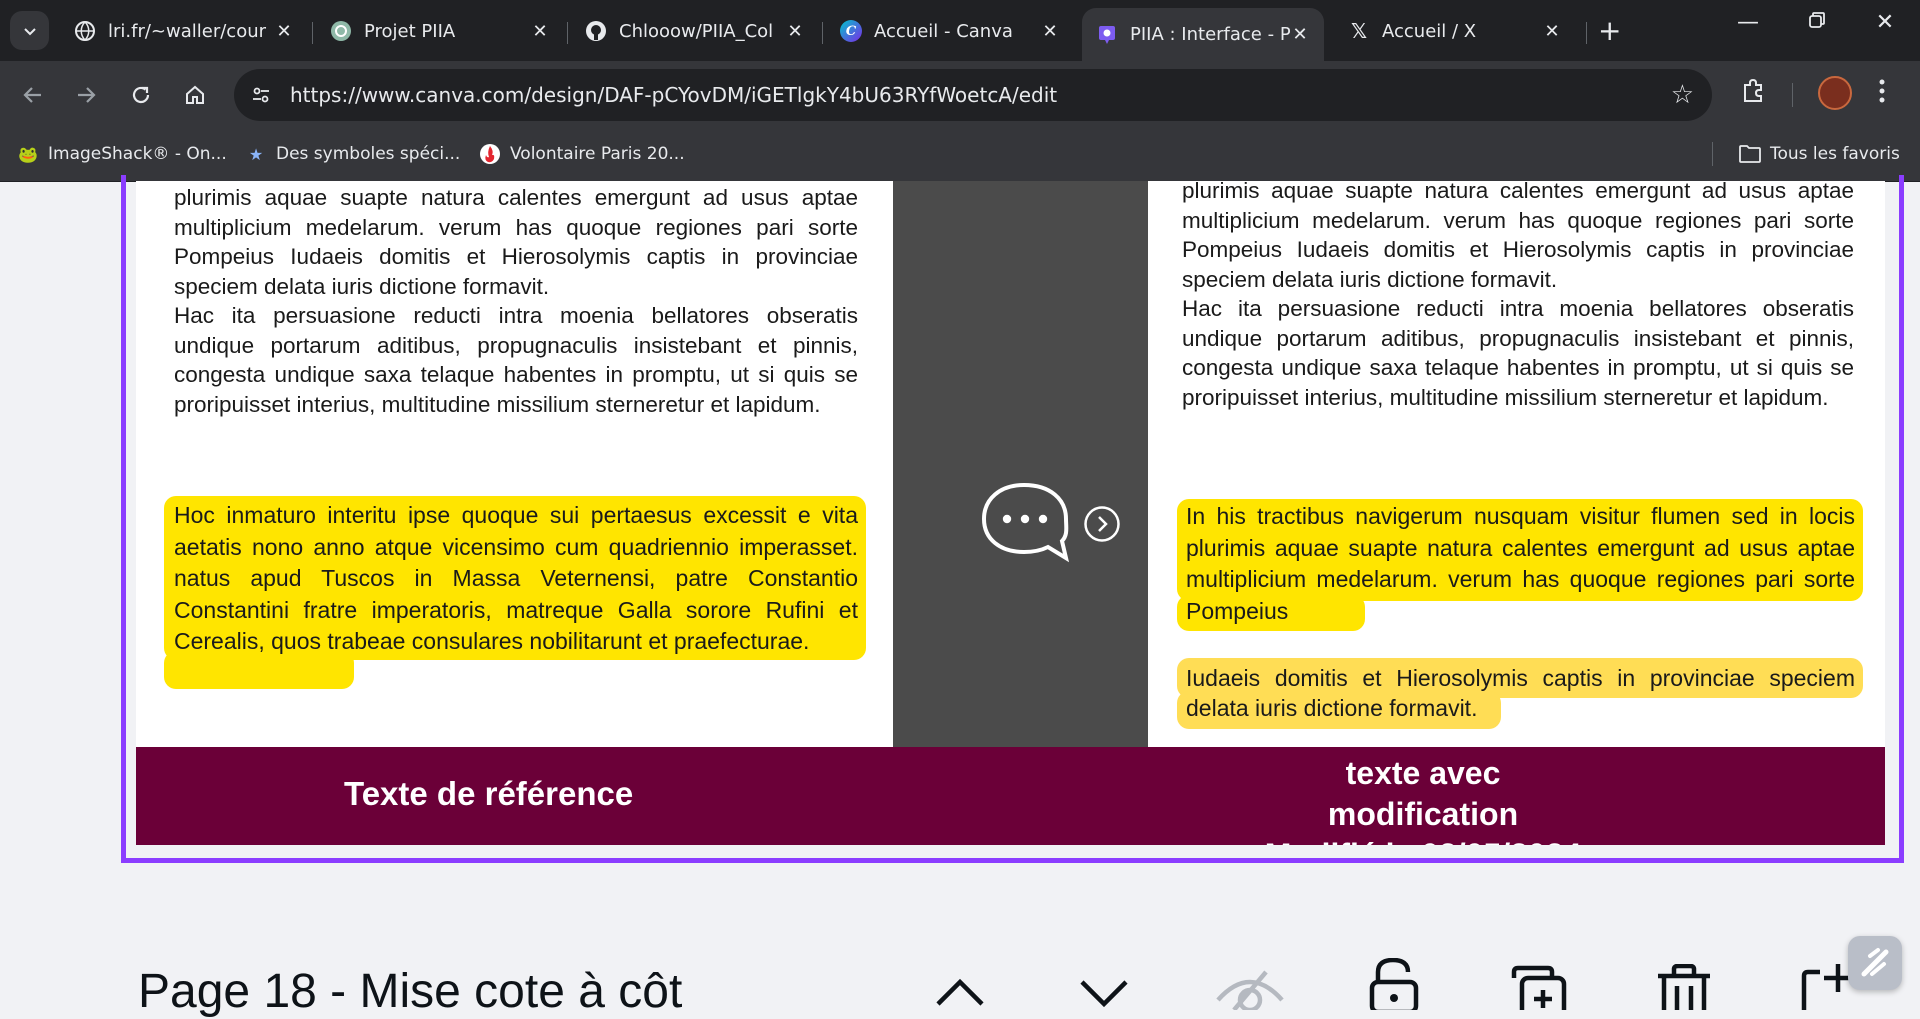  I want to click on profile-avatar, so click(1835, 93).